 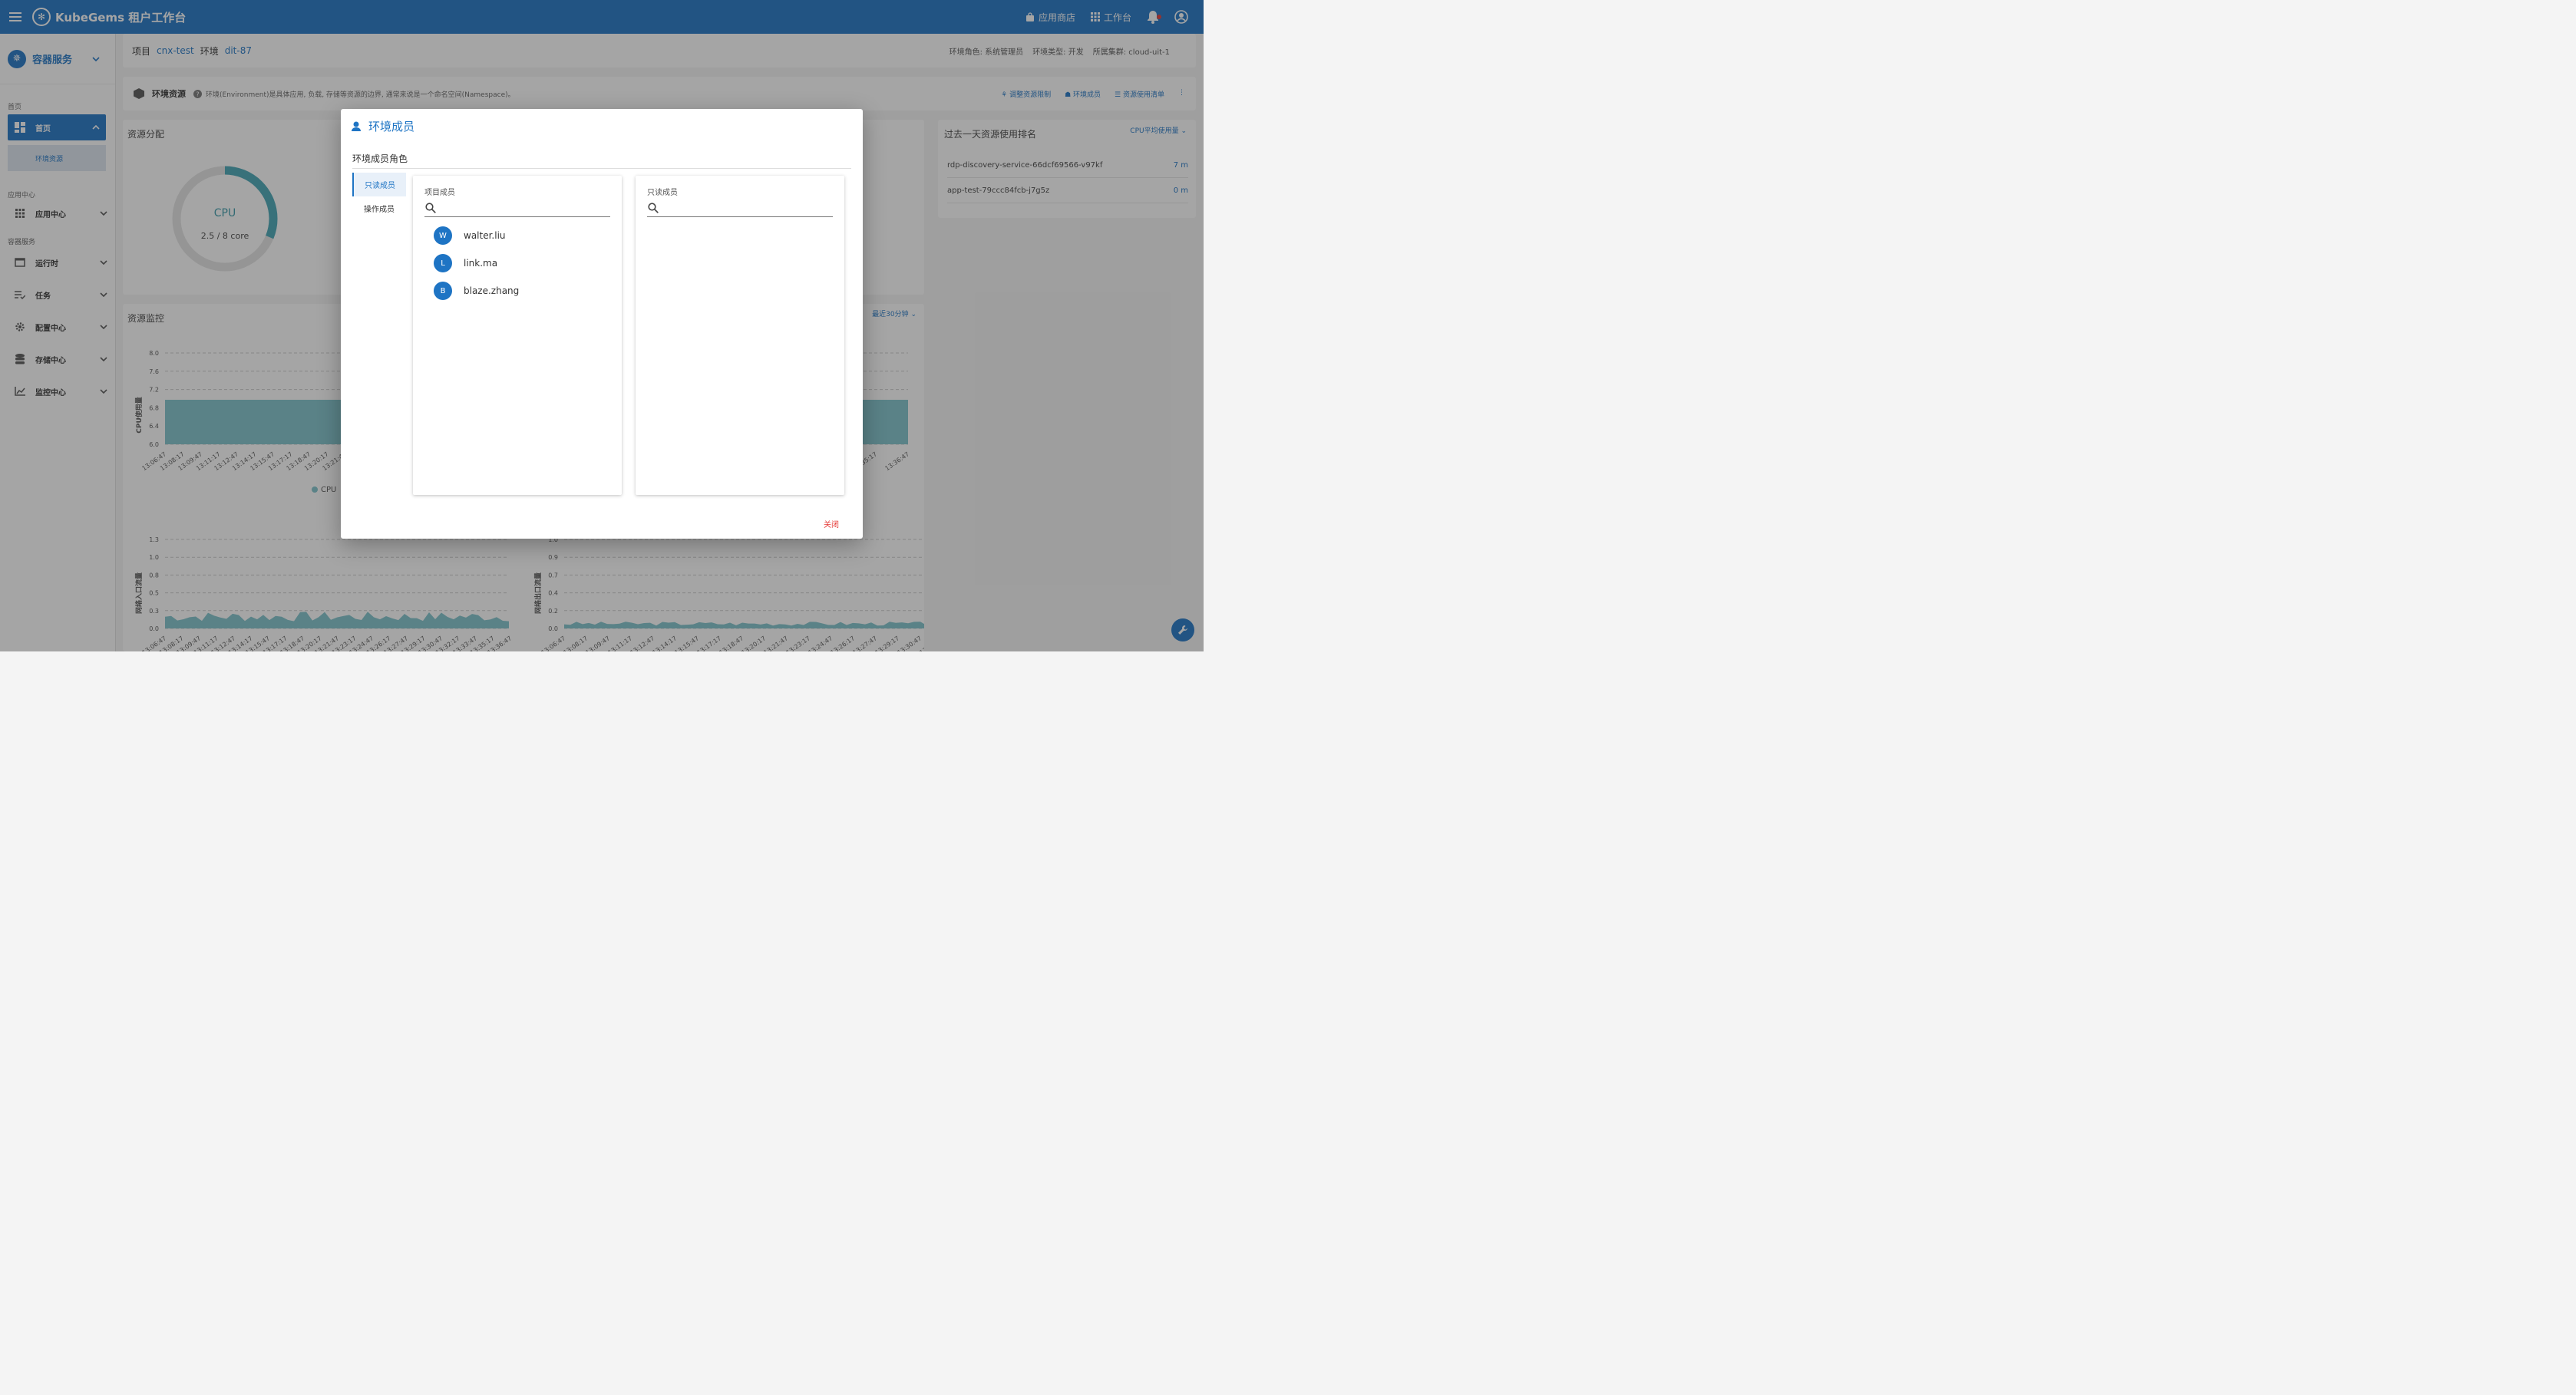 I want to click on readonly-members-label: 只读成员, so click(x=662, y=193).